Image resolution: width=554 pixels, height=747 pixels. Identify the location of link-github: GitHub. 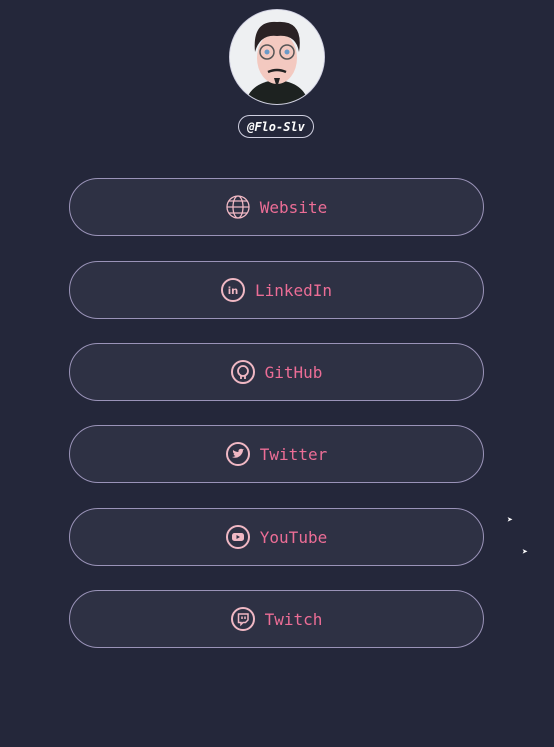
(276, 372).